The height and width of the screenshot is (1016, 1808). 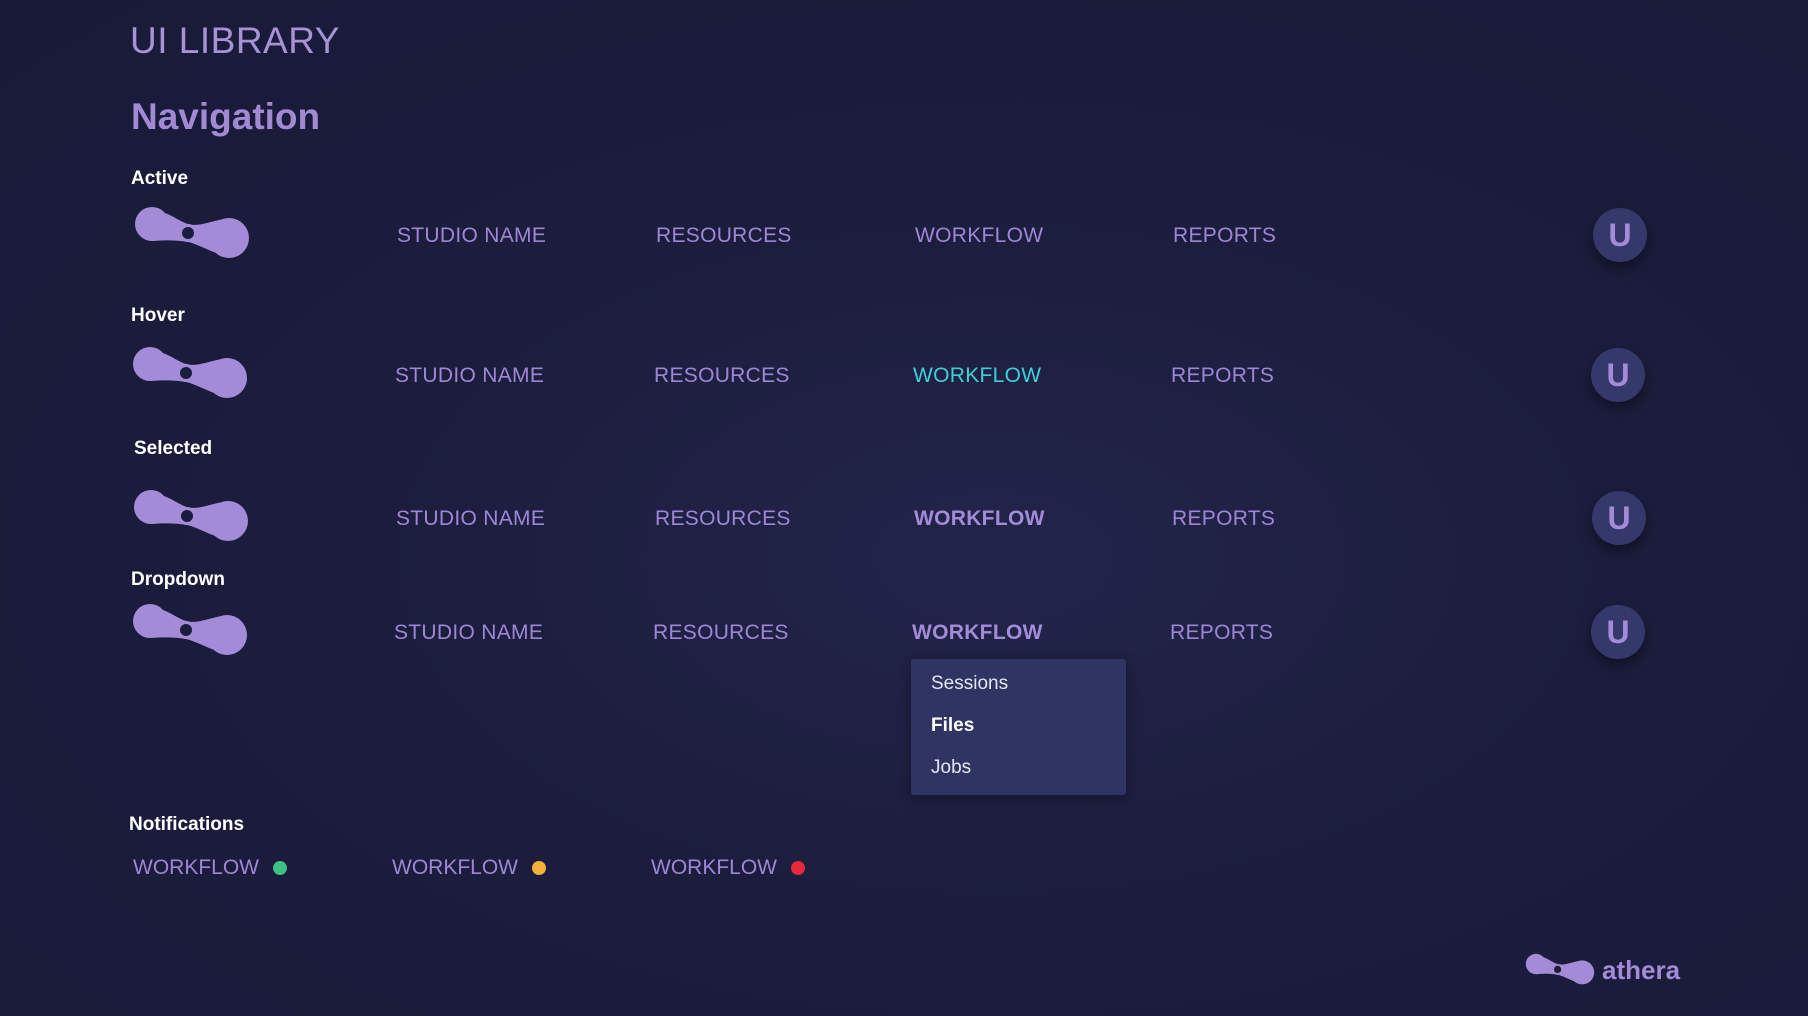 What do you see at coordinates (226, 116) in the screenshot?
I see `section-title: Navigation` at bounding box center [226, 116].